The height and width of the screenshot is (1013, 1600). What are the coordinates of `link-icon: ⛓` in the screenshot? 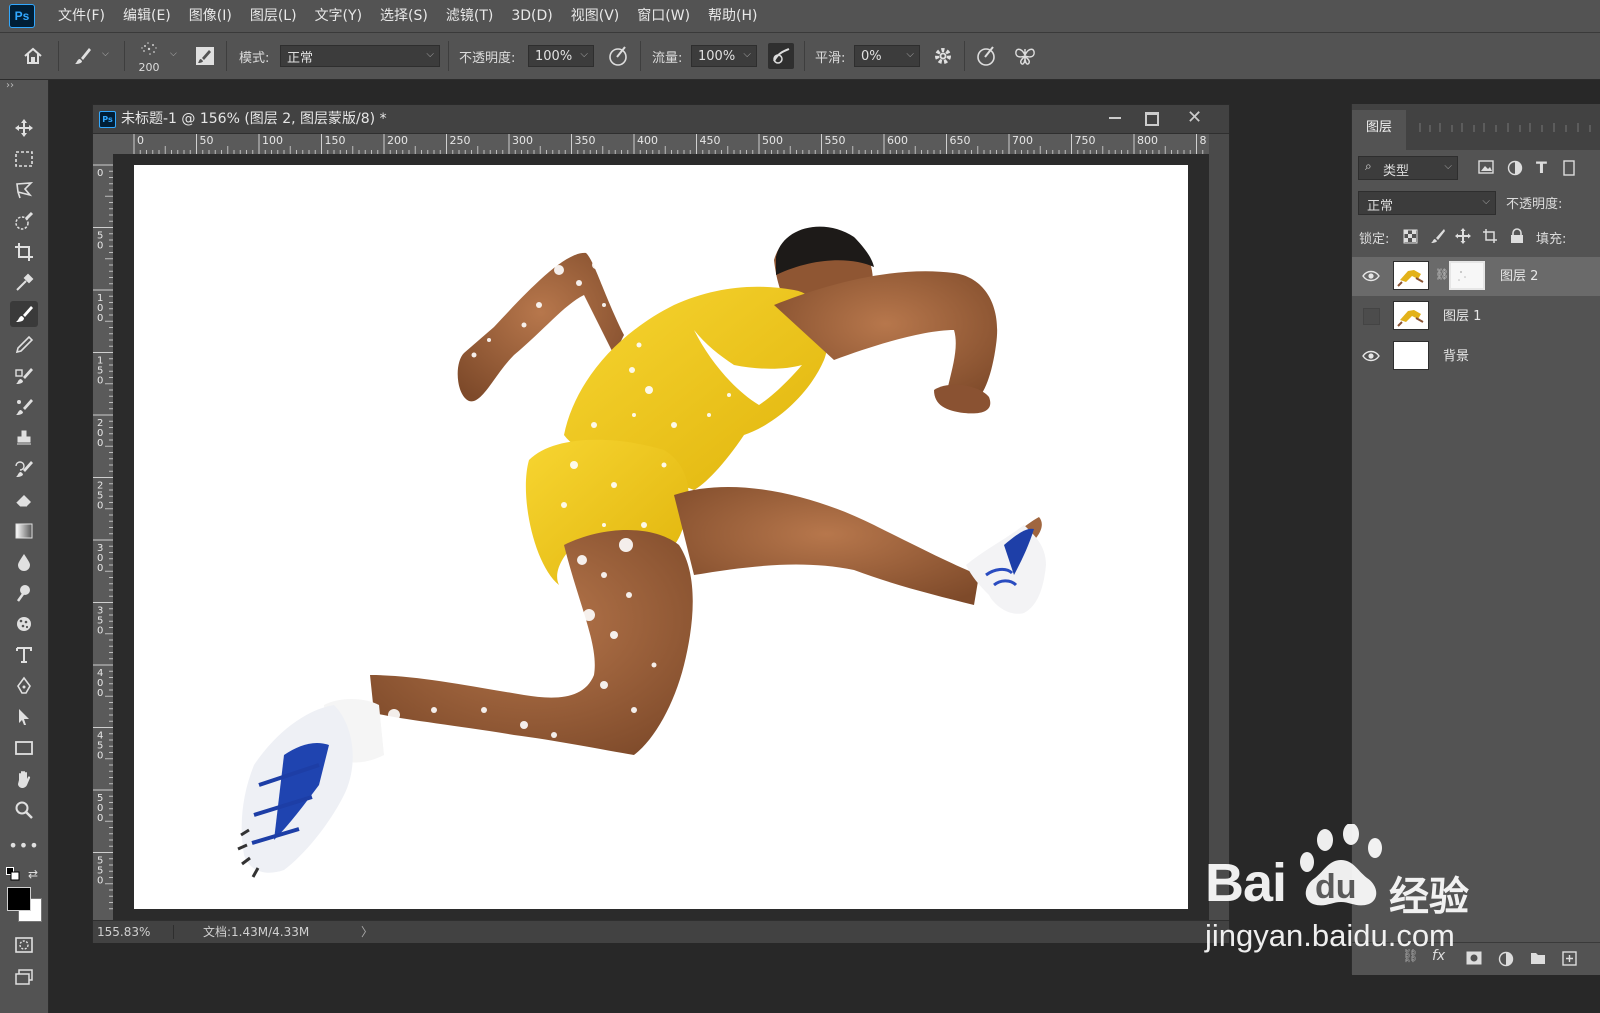 It's located at (1442, 274).